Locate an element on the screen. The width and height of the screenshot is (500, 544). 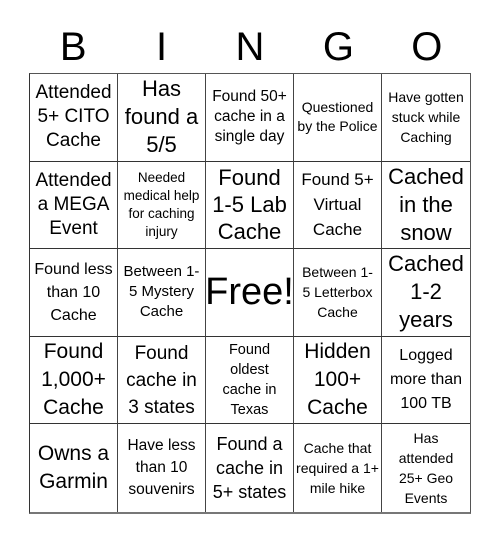
cell-text: Between 1-5 Mystery Cache is located at coordinates (161, 292).